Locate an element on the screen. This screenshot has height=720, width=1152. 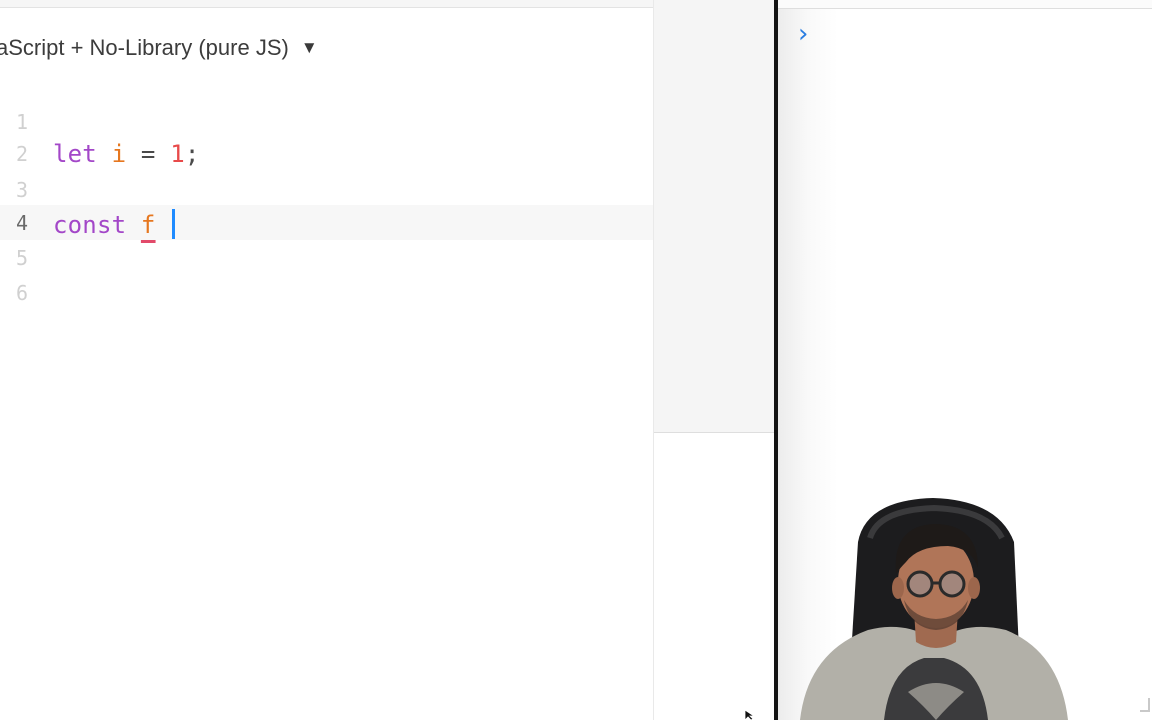
variable-token: i is located at coordinates (119, 154).